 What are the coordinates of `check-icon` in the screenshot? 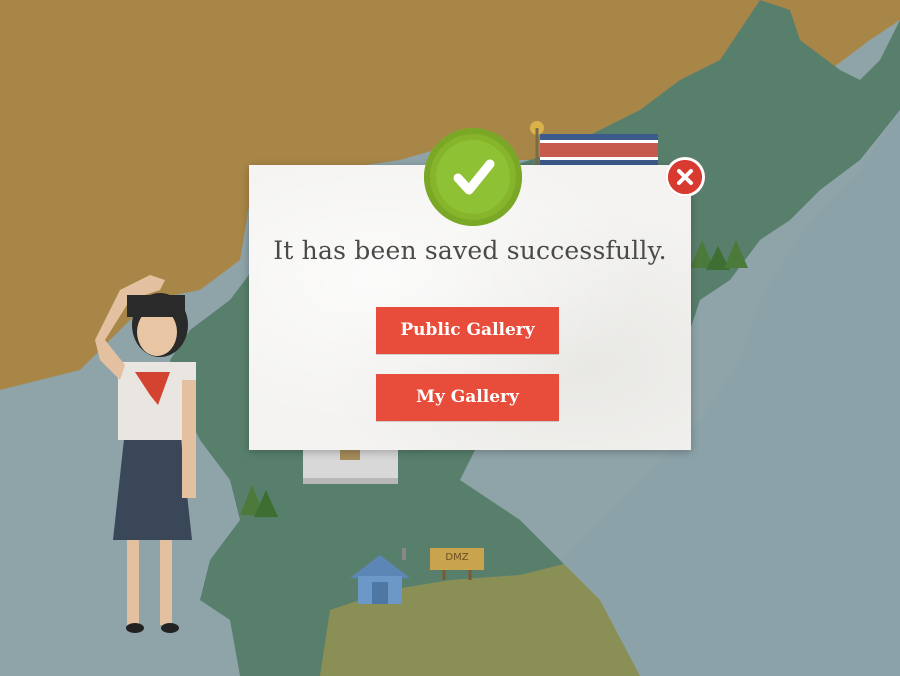 It's located at (474, 177).